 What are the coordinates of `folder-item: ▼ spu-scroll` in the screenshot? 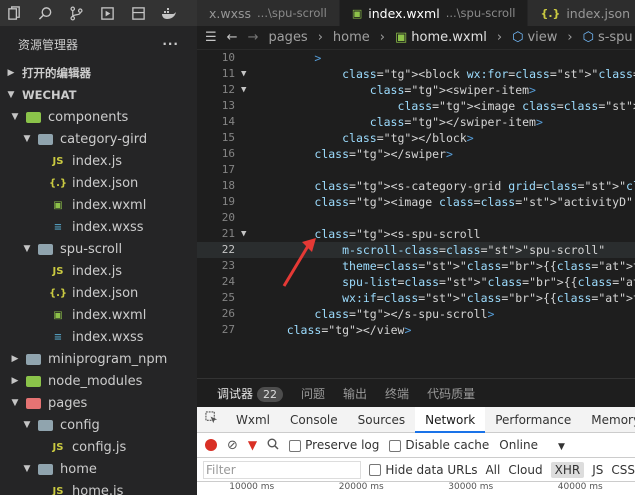 It's located at (98, 249).